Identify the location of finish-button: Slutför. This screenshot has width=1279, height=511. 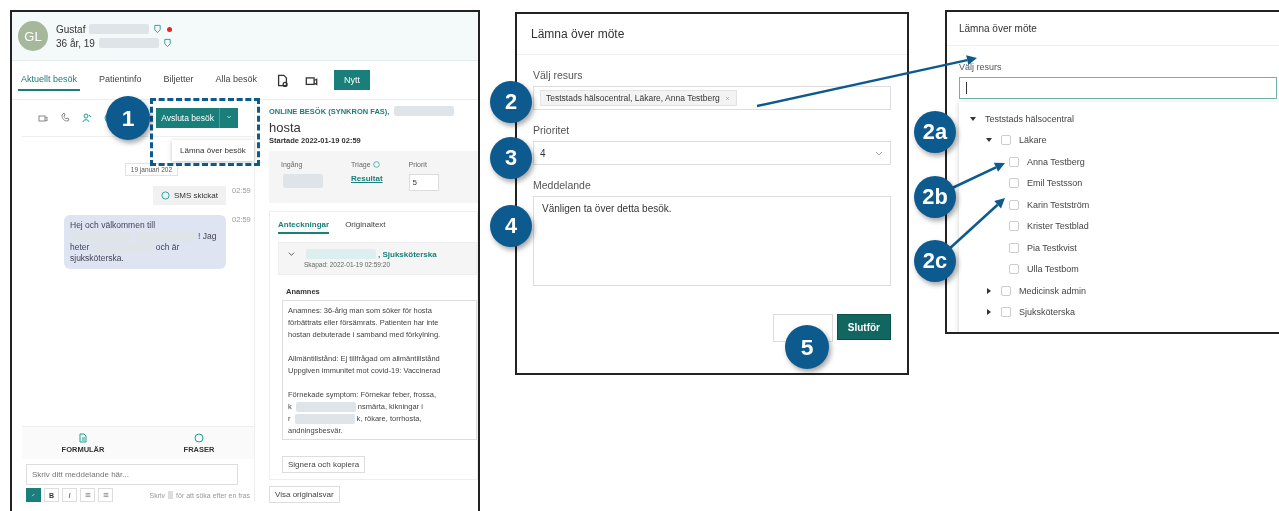
(863, 327).